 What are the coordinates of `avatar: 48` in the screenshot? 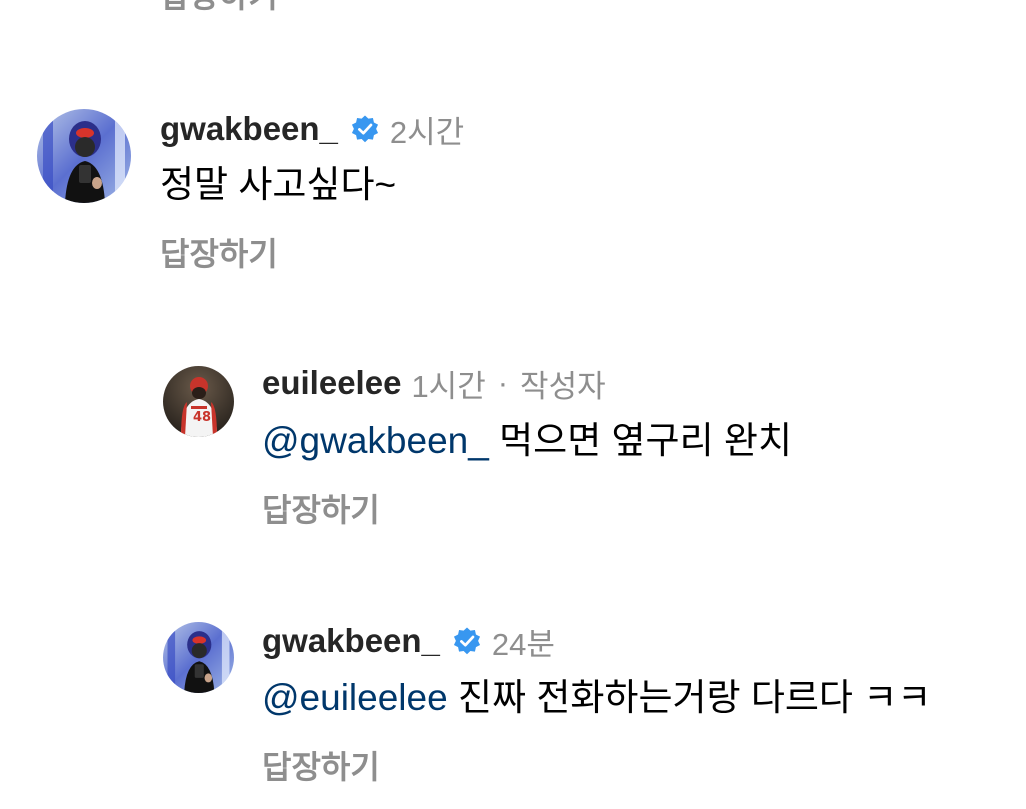 It's located at (198, 401).